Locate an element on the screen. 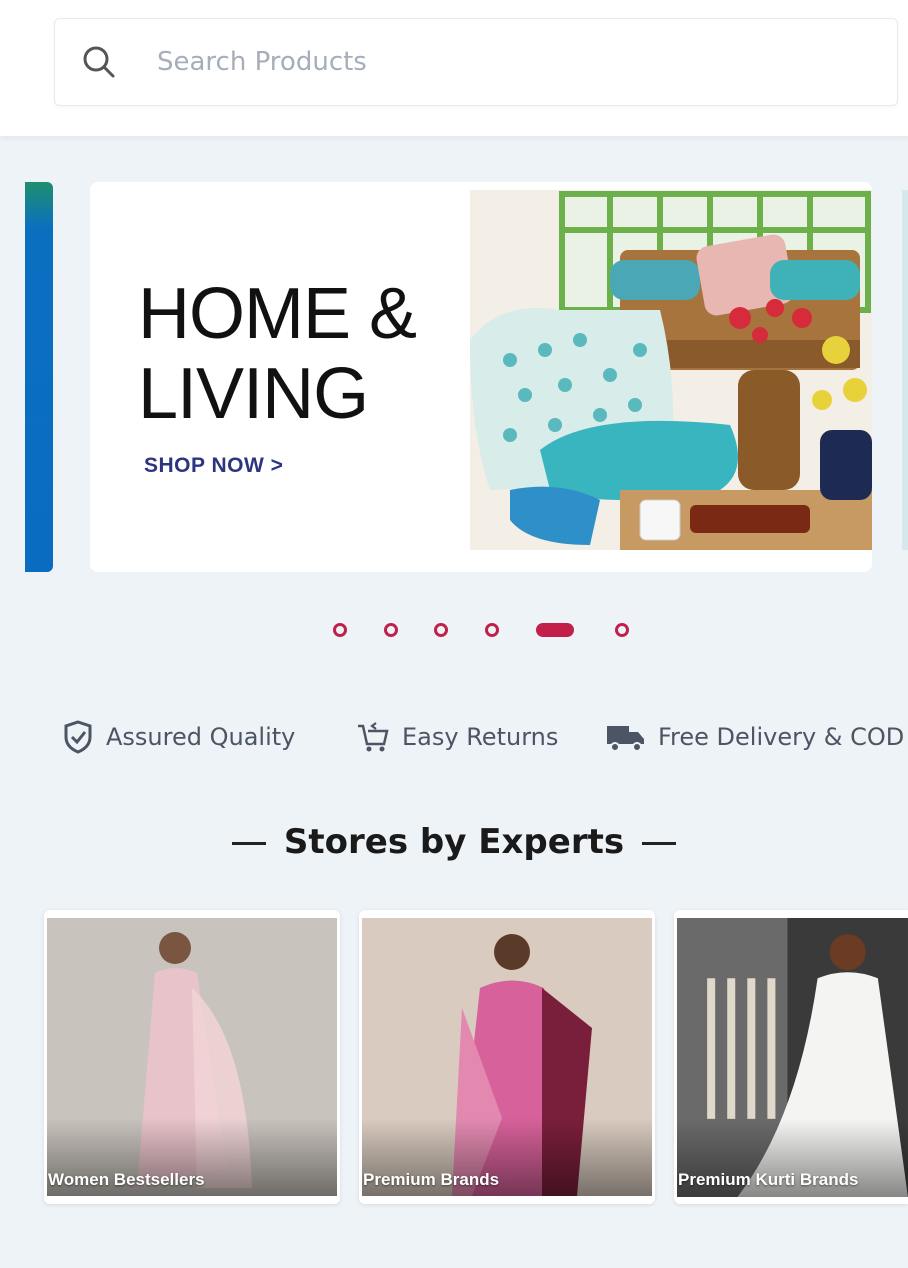 The image size is (908, 1268). cart-return-icon is located at coordinates (373, 737).